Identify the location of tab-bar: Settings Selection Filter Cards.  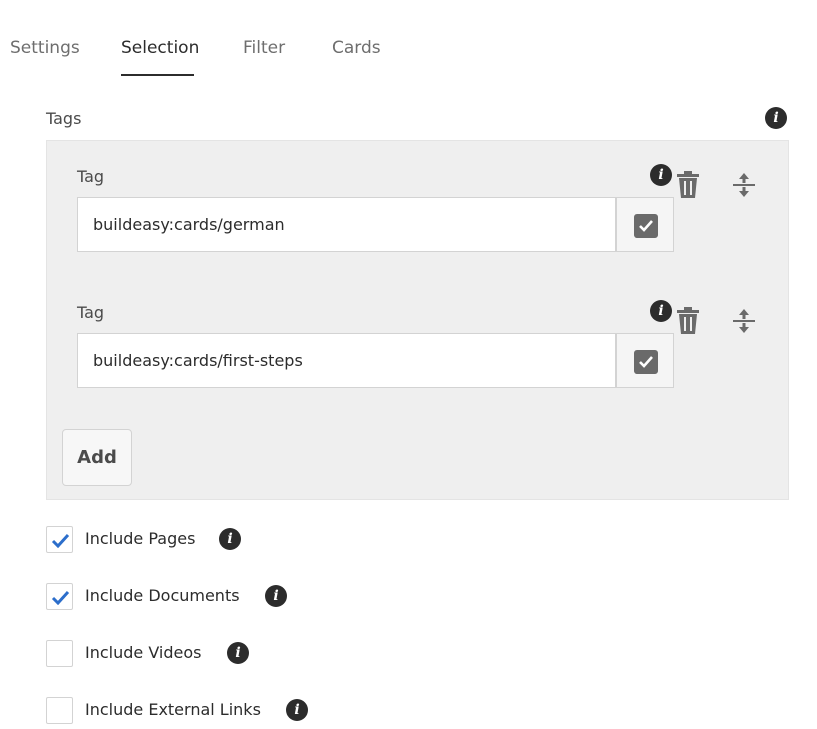
(408, 40).